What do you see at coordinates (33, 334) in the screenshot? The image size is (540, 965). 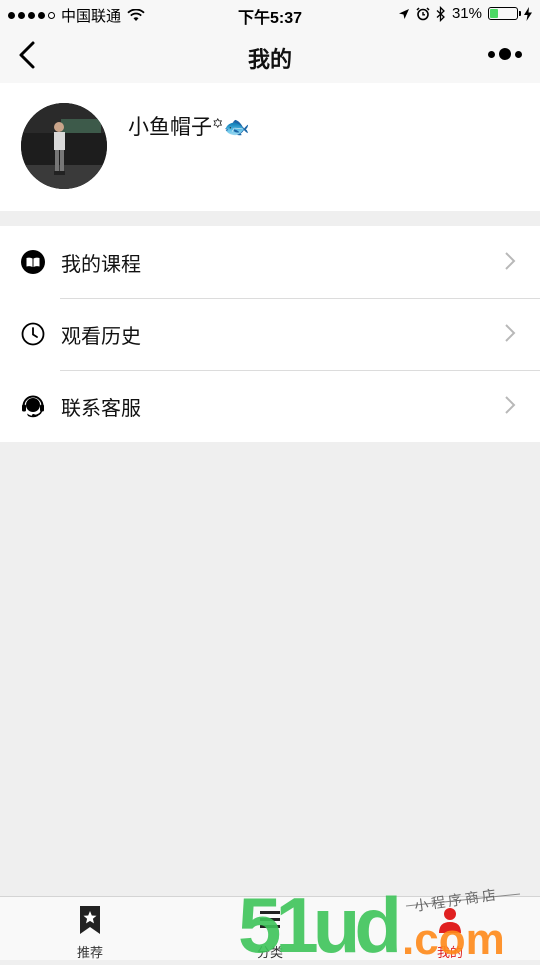 I see `clock-icon` at bounding box center [33, 334].